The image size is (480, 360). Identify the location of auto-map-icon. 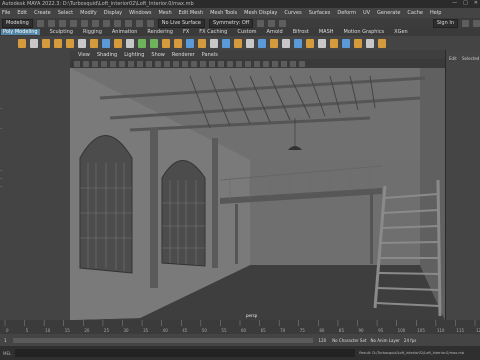
(322, 43).